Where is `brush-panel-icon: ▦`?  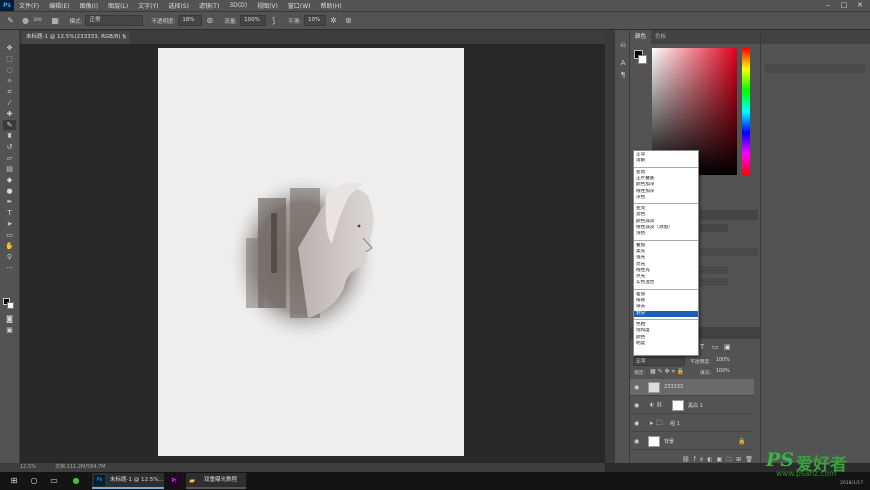 brush-panel-icon: ▦ is located at coordinates (55, 20).